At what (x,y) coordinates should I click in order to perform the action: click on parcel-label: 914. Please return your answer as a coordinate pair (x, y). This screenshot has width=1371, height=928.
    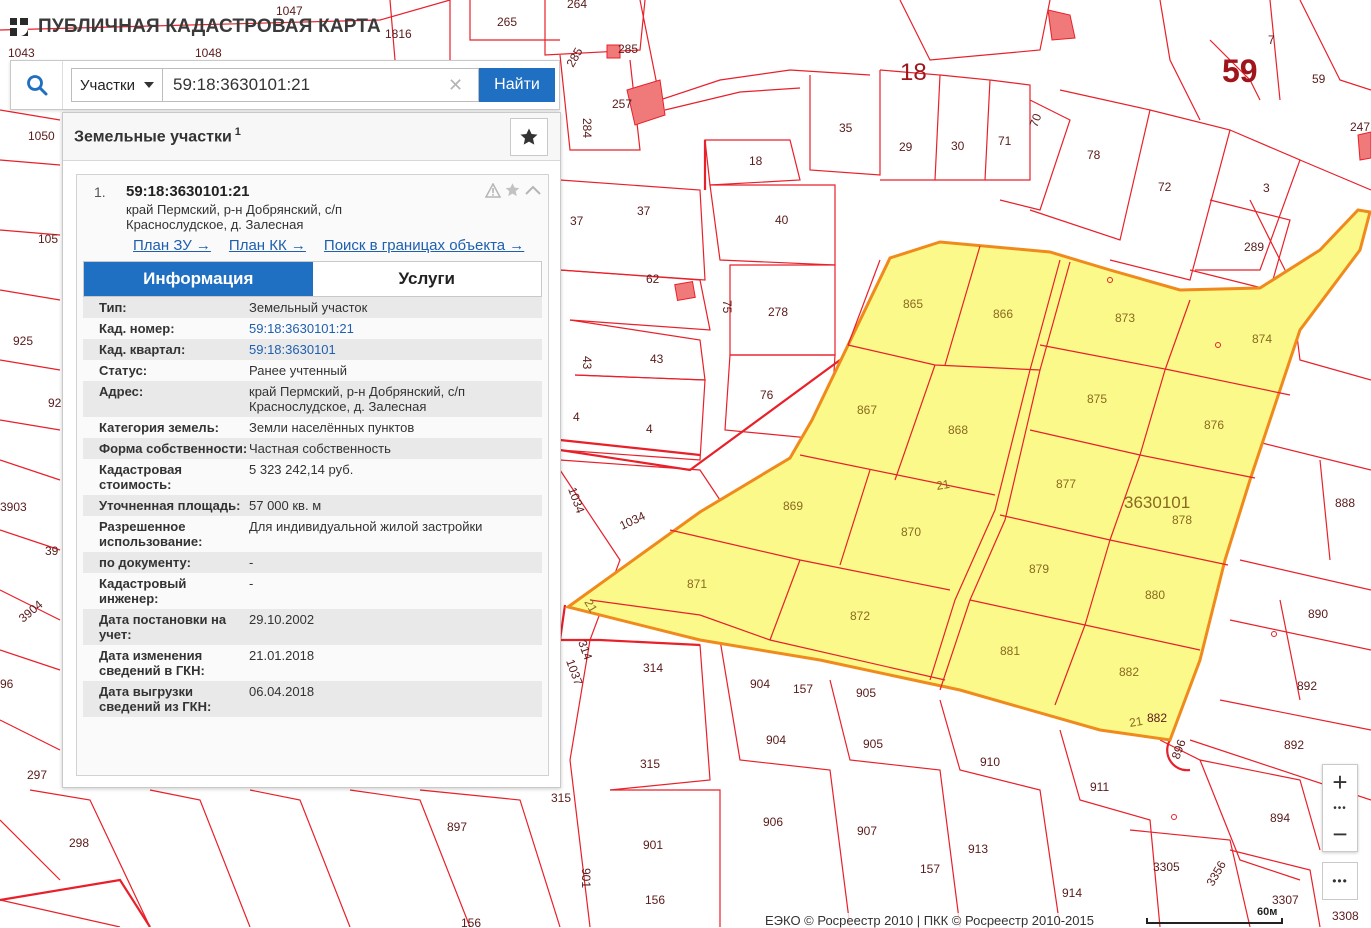
    Looking at the image, I should click on (1072, 893).